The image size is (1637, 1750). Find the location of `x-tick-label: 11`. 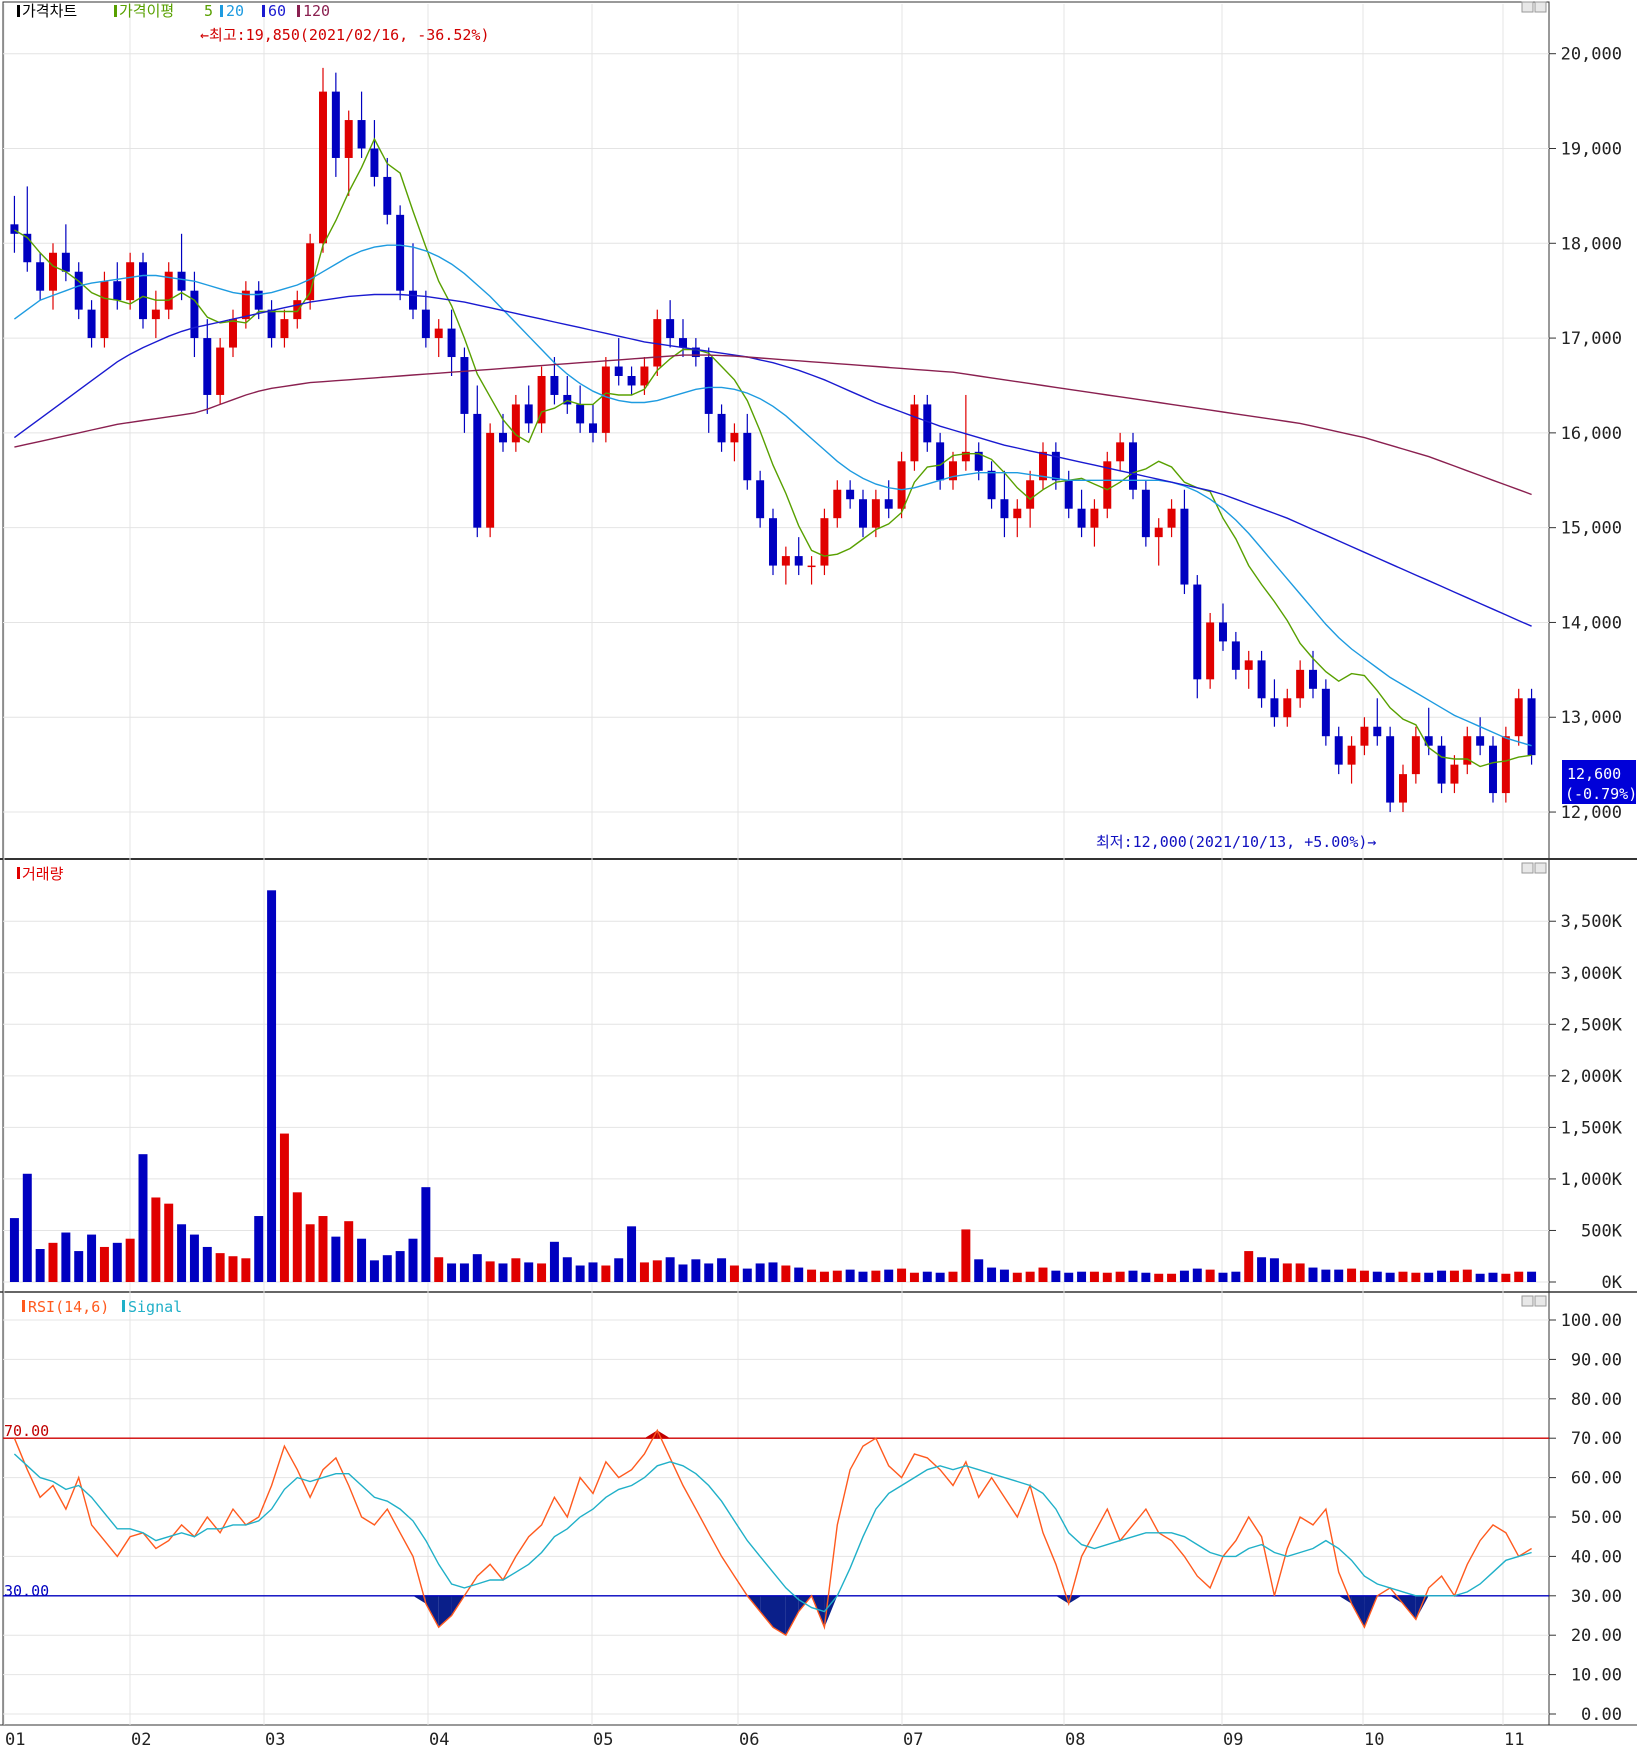

x-tick-label: 11 is located at coordinates (1514, 1740).